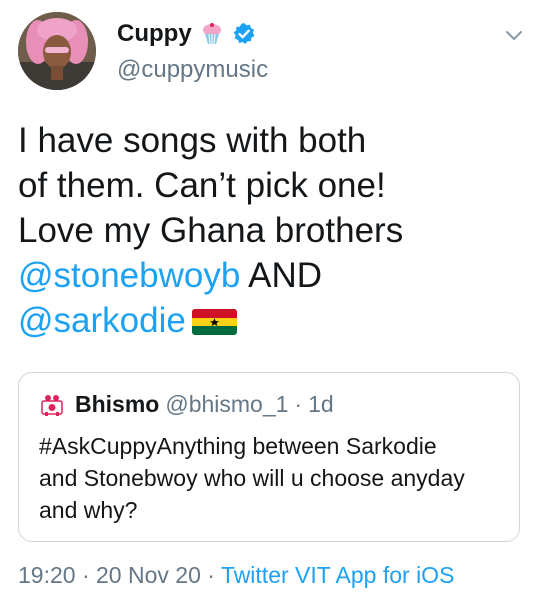 This screenshot has height=597, width=540. Describe the element at coordinates (102, 320) in the screenshot. I see `mention-link: @sarkodie` at that location.